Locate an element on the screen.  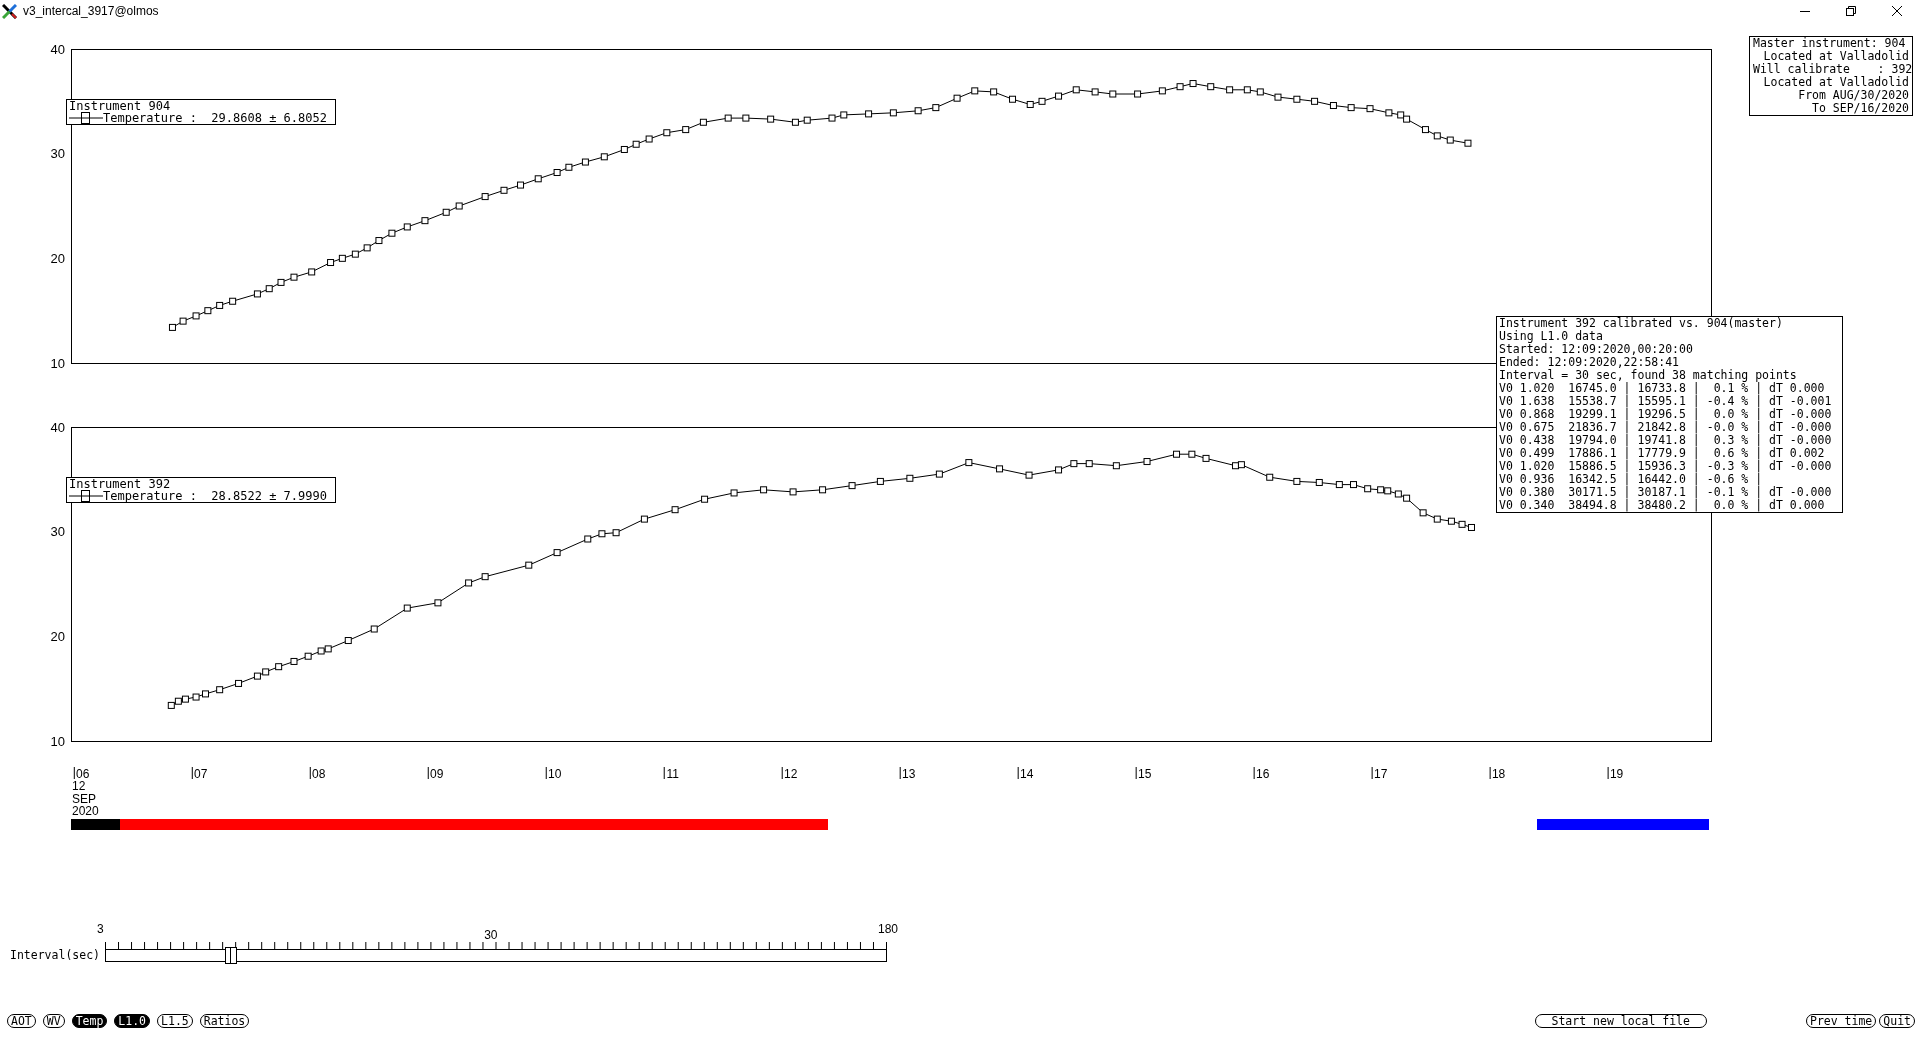
mode-button: AOT is located at coordinates (21, 1021).